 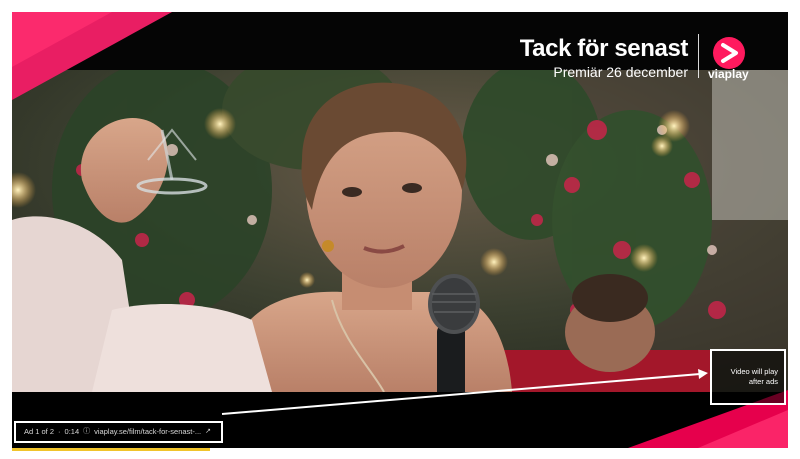 I want to click on show-title: Tack för senast, so click(x=604, y=48).